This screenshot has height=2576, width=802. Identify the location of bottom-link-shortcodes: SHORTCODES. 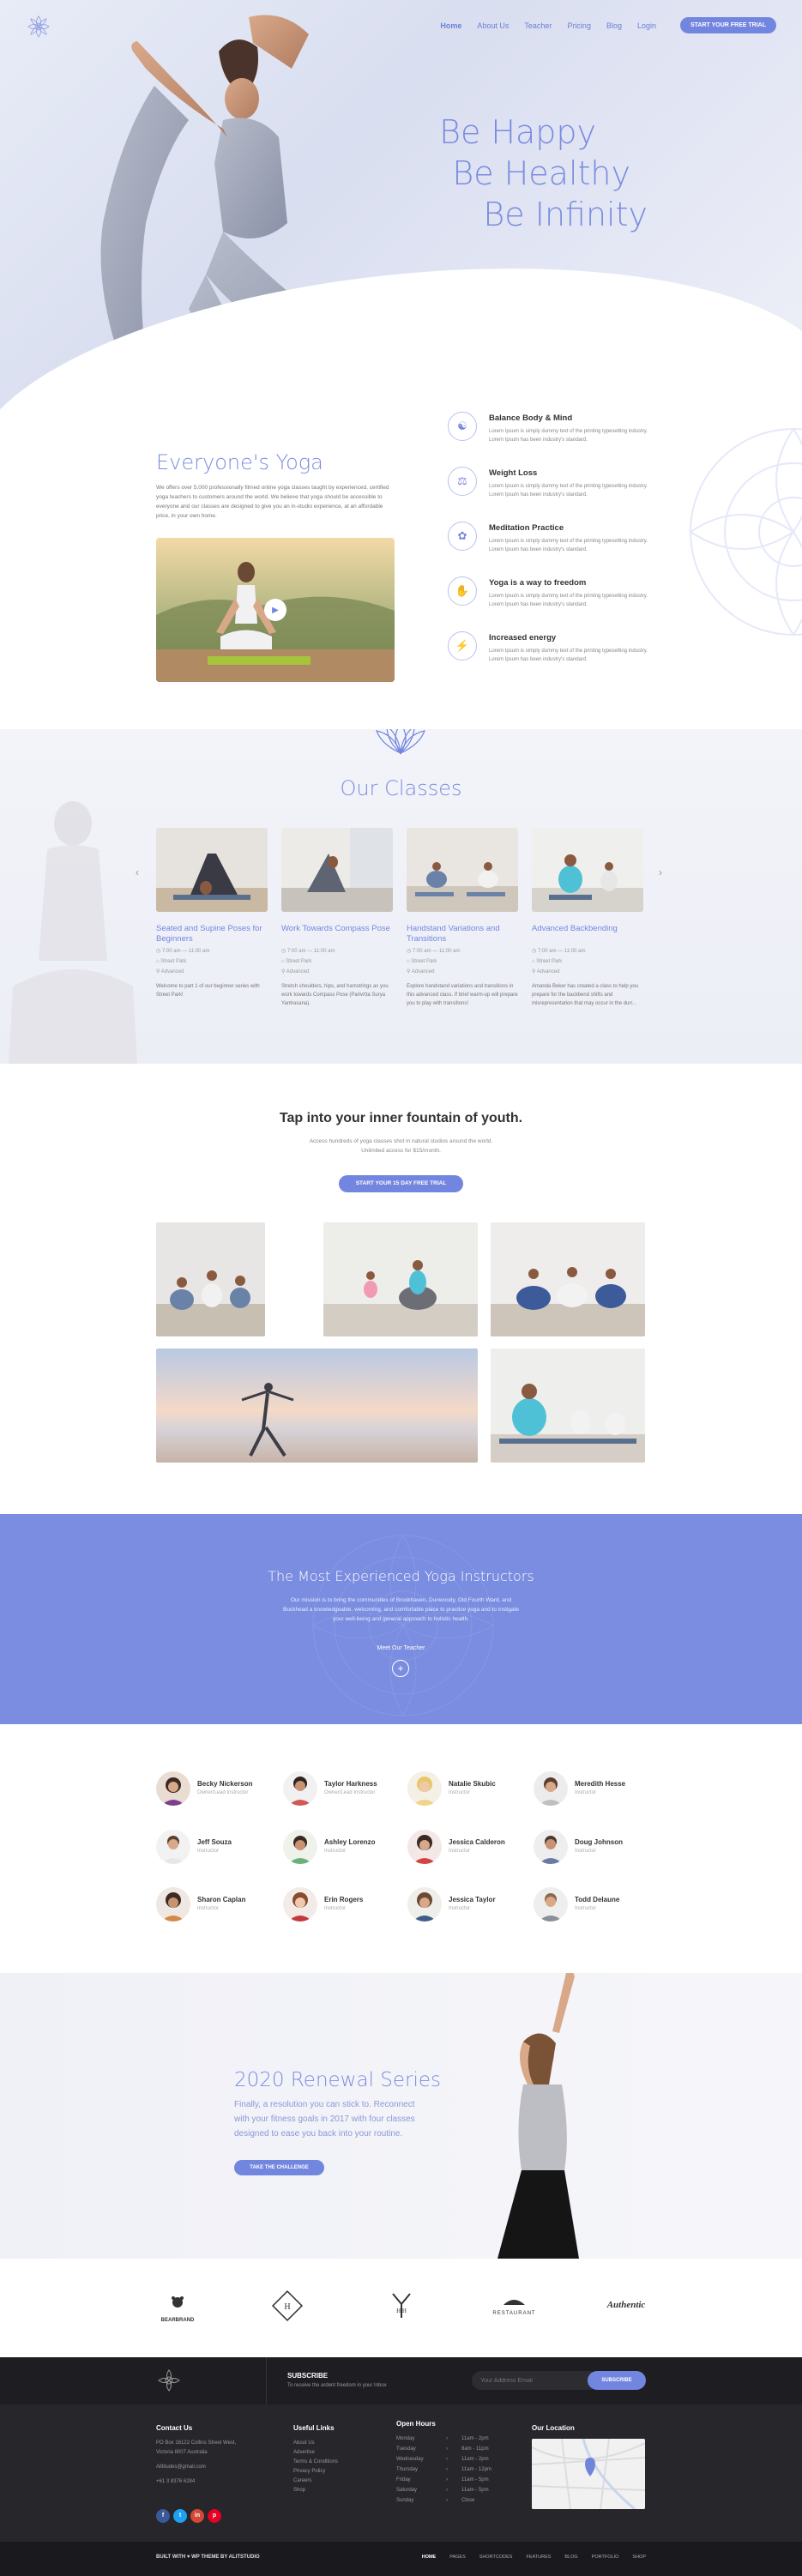
(496, 2557).